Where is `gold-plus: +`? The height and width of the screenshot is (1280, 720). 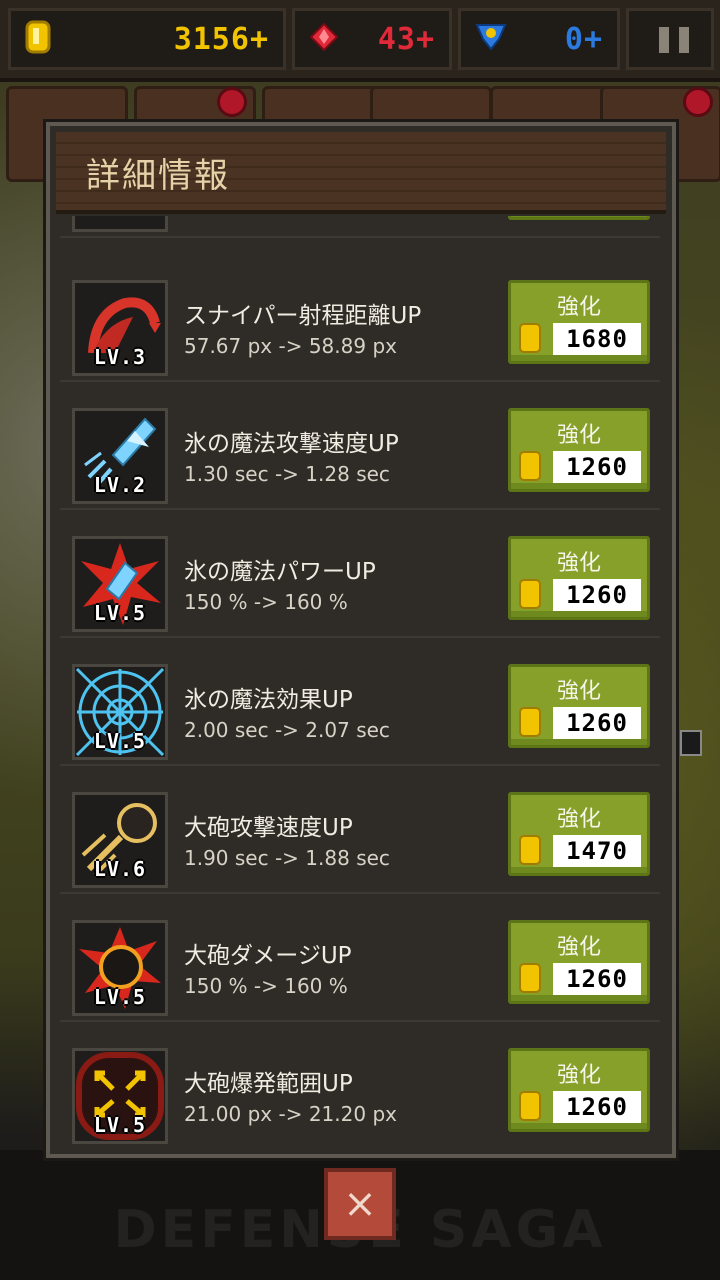 gold-plus: + is located at coordinates (259, 39).